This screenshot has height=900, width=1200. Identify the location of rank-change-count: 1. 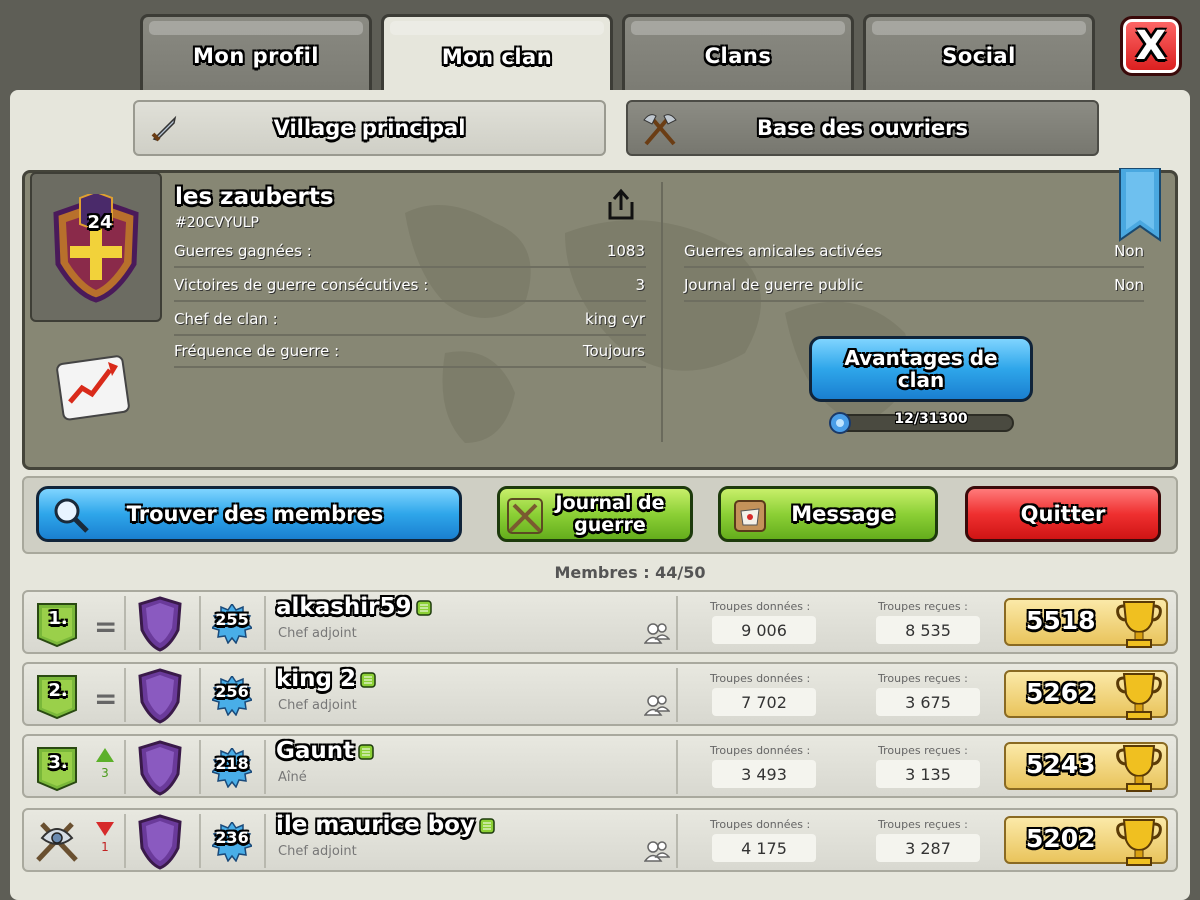
(105, 847).